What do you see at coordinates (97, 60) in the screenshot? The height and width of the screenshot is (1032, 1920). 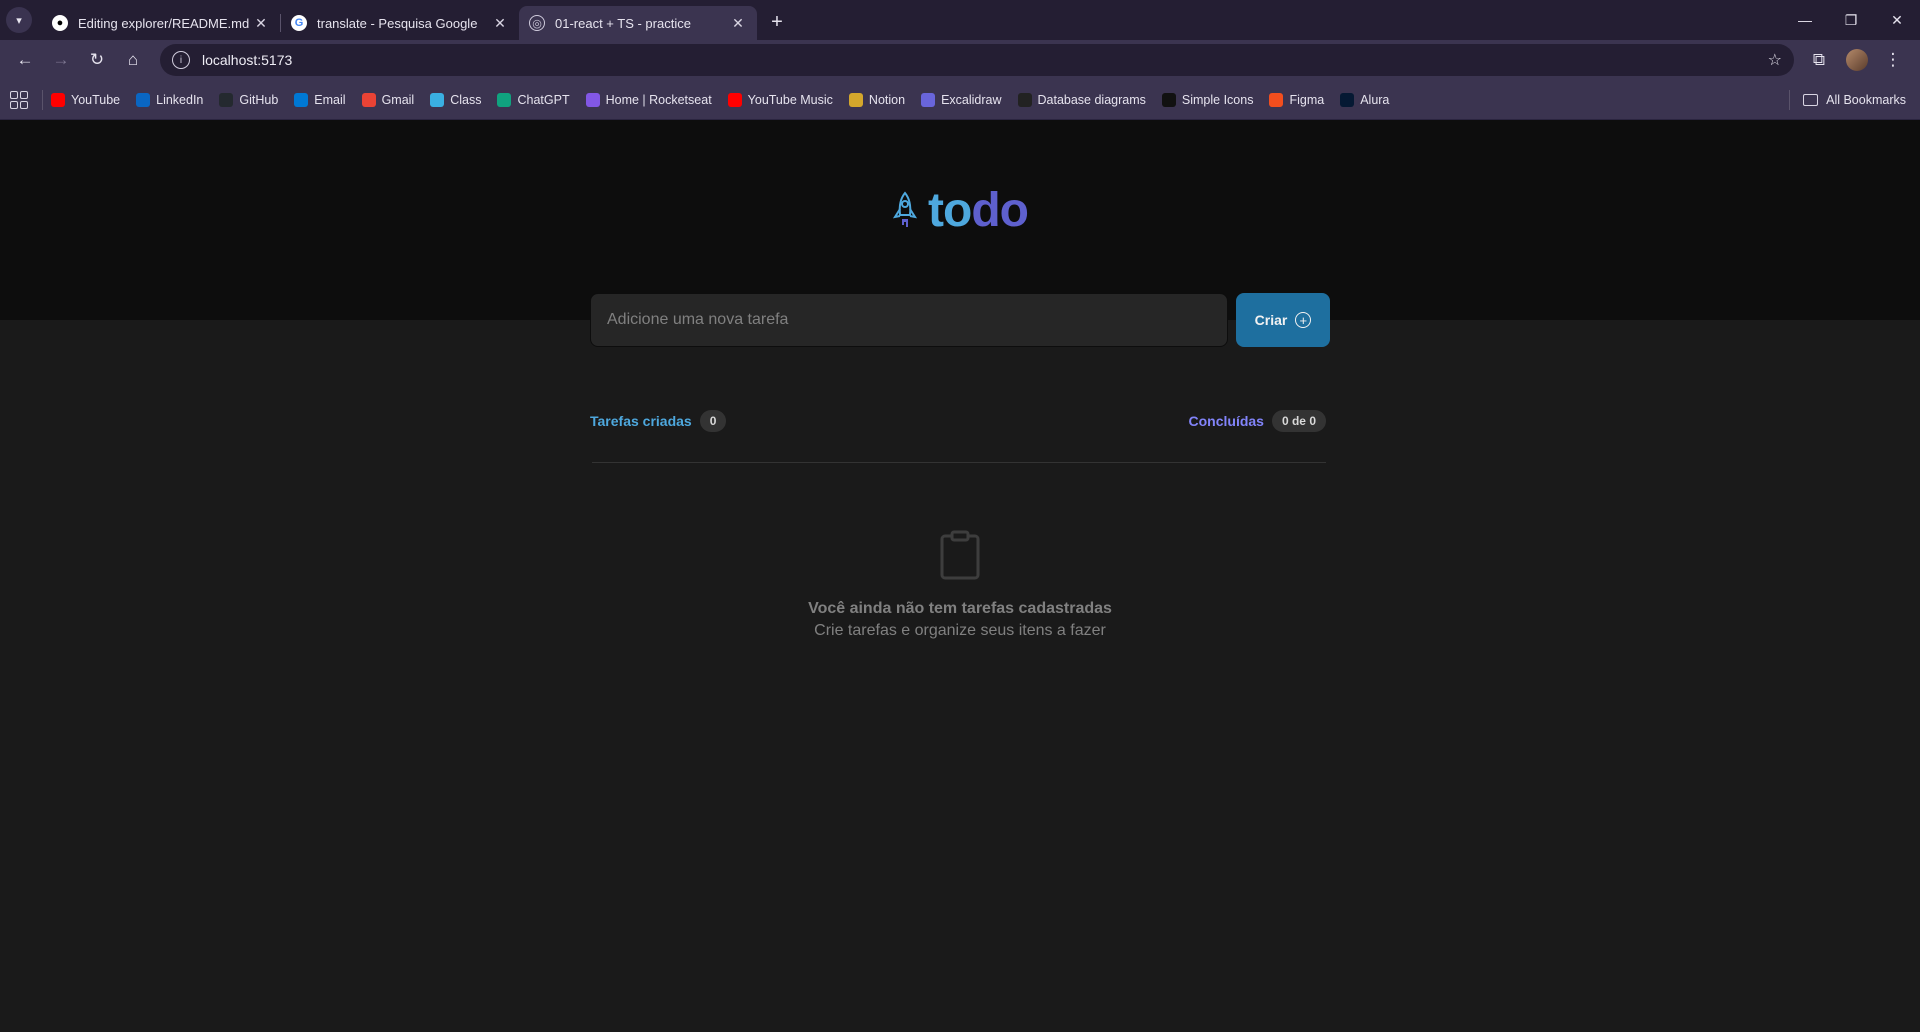 I see `reload-icon: ↻` at bounding box center [97, 60].